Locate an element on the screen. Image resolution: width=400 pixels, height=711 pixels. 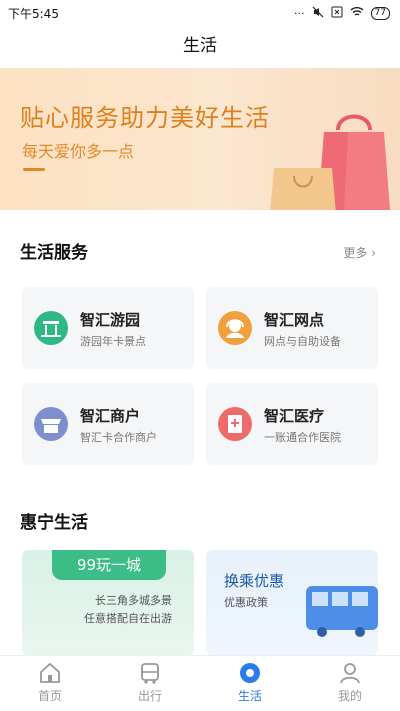
bottom-tab-bar: 首页 出行 生活 我的 is located at coordinates (200, 683).